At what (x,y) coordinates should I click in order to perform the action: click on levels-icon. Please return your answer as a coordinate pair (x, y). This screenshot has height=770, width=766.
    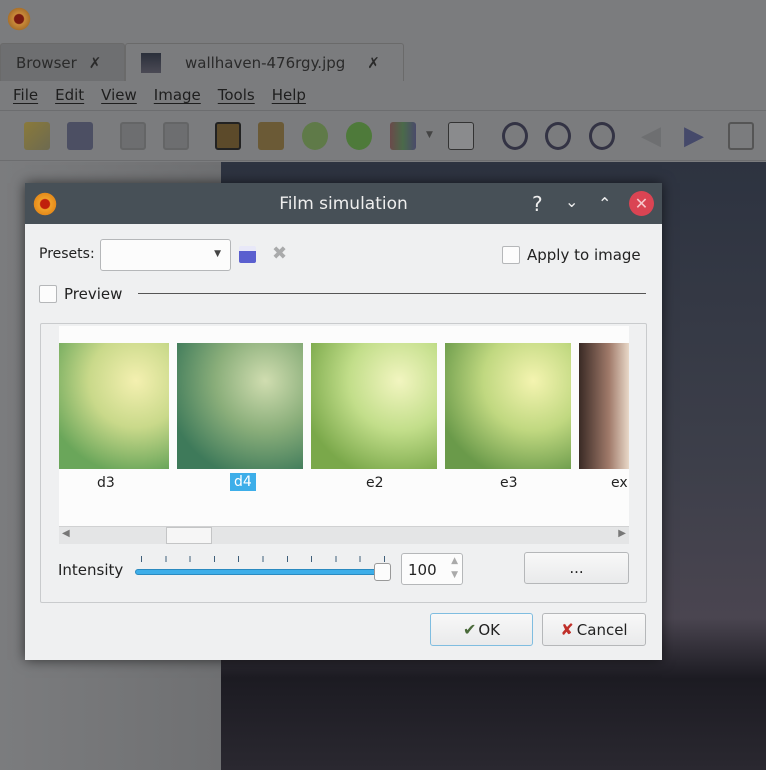
    Looking at the image, I should click on (461, 136).